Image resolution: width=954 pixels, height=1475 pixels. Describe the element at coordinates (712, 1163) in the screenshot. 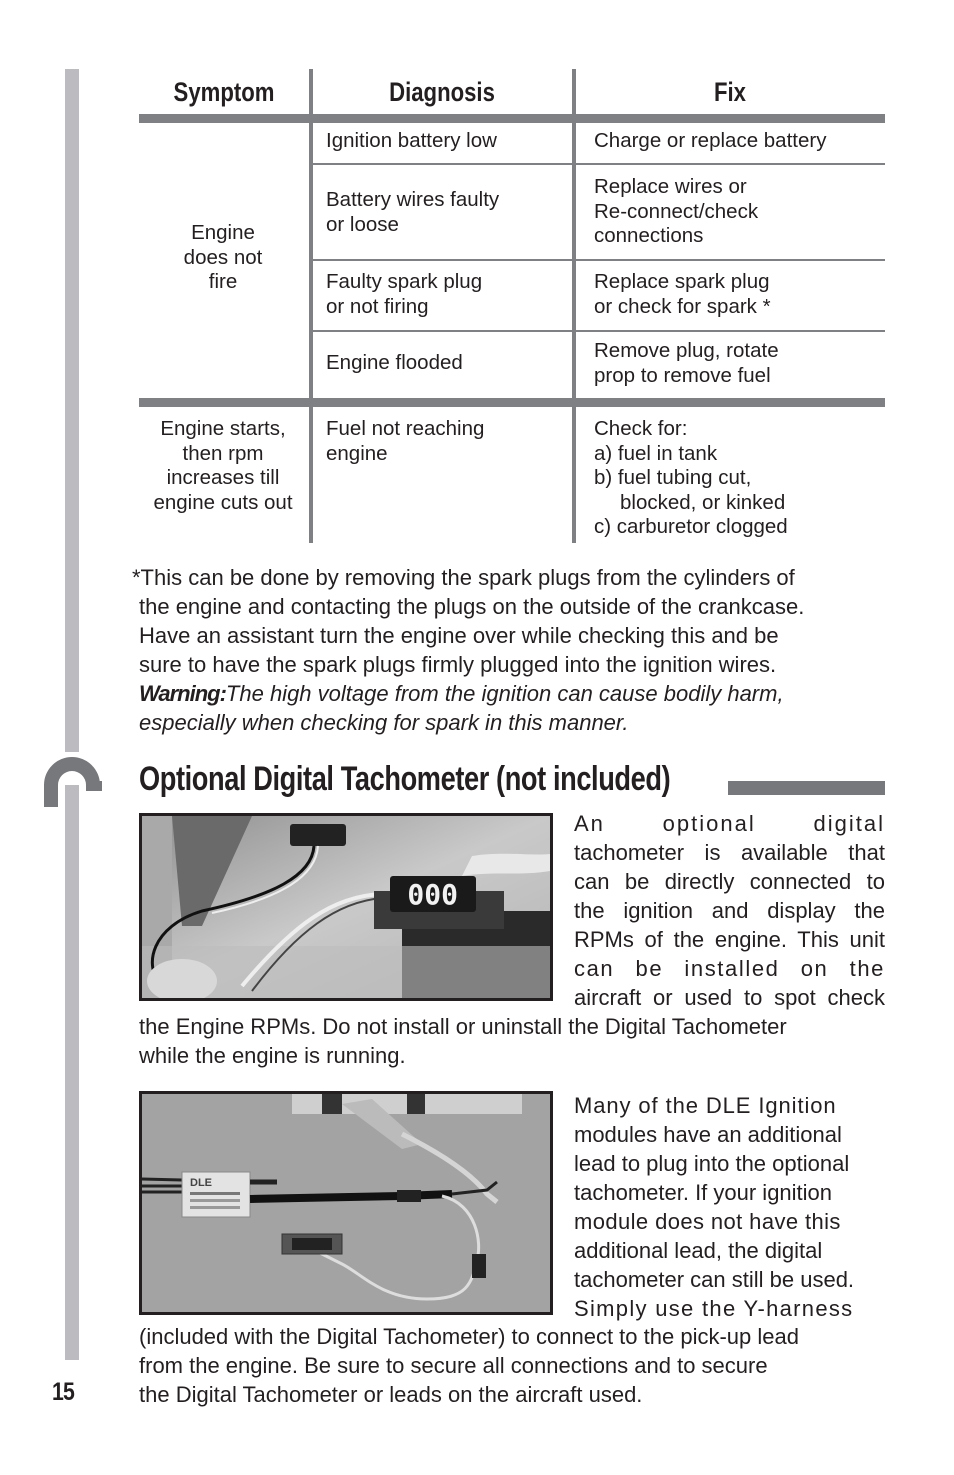

I see `paragraph-line: lead to plug into the optional` at that location.